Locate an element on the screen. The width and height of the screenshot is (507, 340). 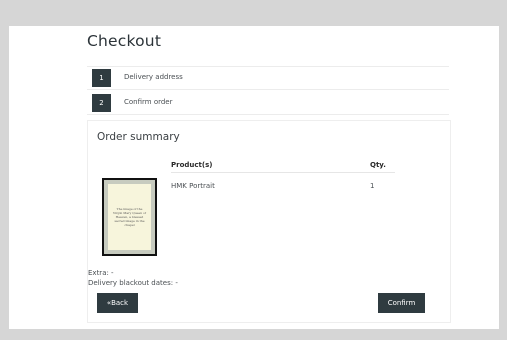
product-name: HMK Portrait is located at coordinates (193, 186).